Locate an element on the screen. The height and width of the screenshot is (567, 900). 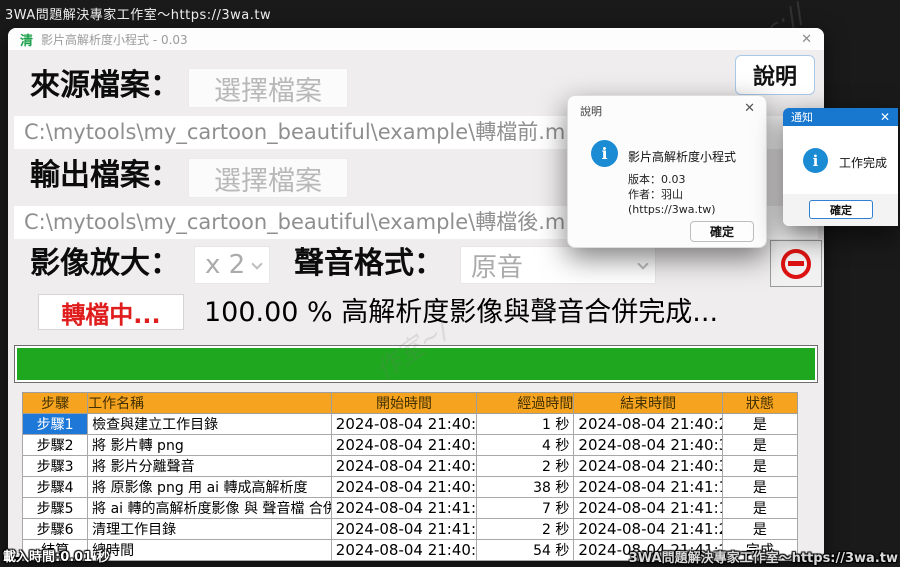
help-dialog-app-name: 影片高解析度小程式 is located at coordinates (682, 157).